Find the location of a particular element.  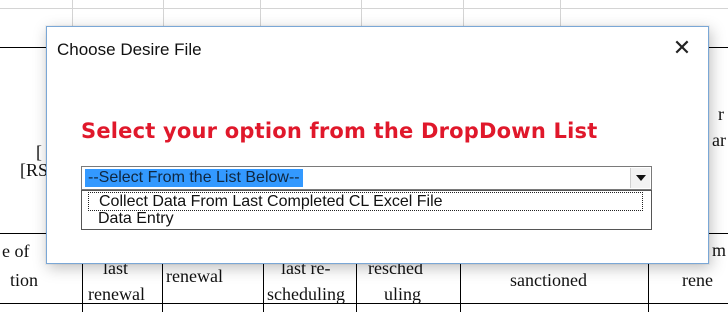

cell-label: [ is located at coordinates (39, 152).